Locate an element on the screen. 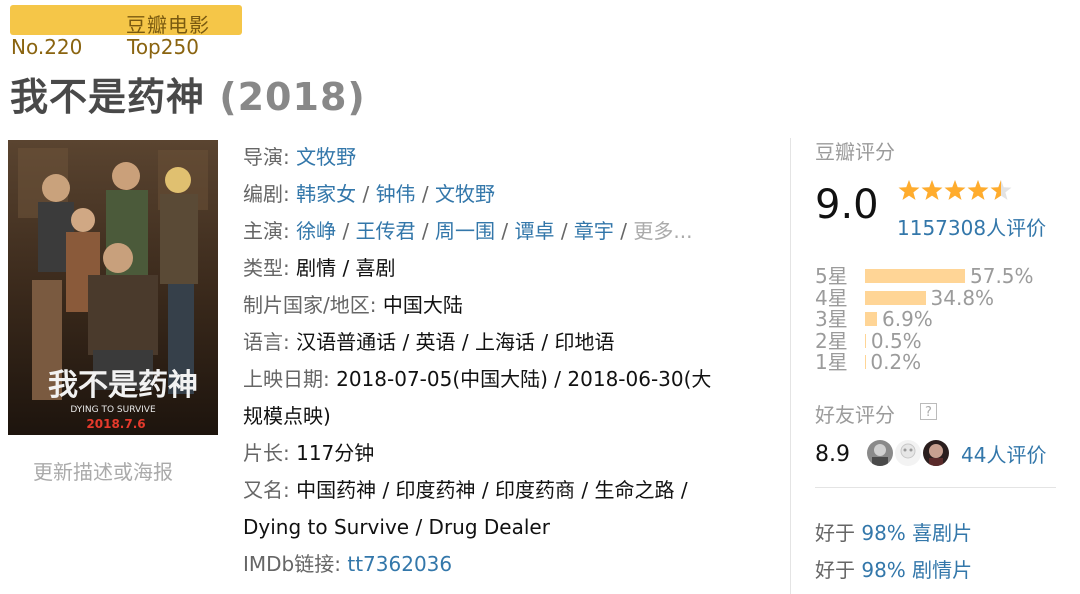 The width and height of the screenshot is (1080, 594). badge-label: 豆瓣电影 is located at coordinates (168, 25).